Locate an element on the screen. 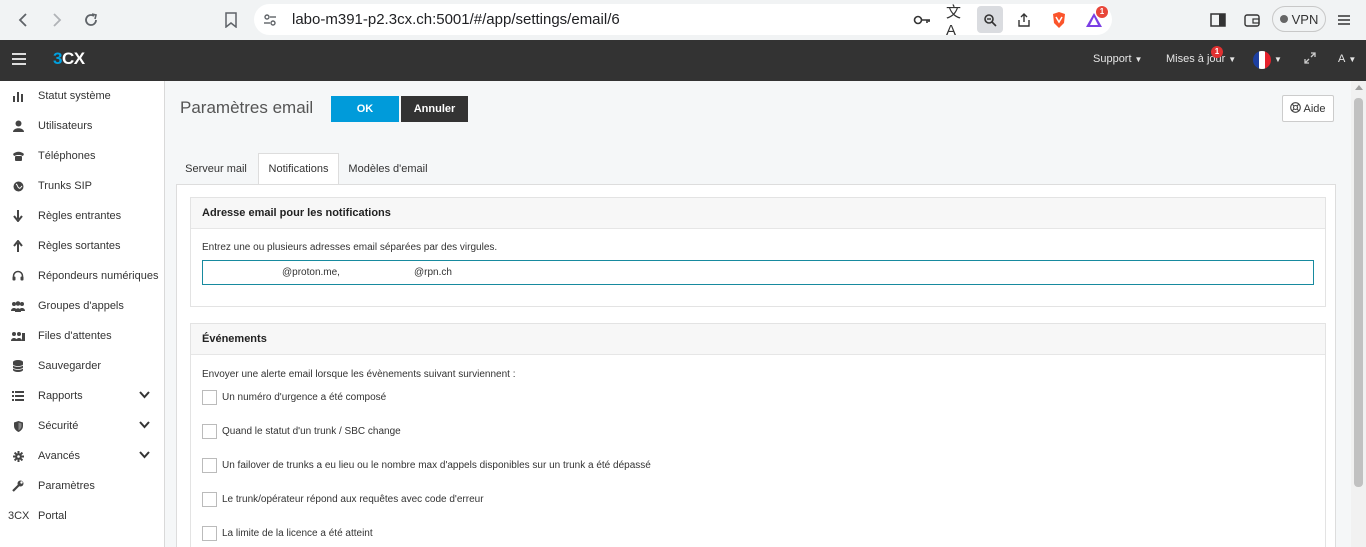 The width and height of the screenshot is (1366, 547). vpn-button: VPN is located at coordinates (1299, 19).